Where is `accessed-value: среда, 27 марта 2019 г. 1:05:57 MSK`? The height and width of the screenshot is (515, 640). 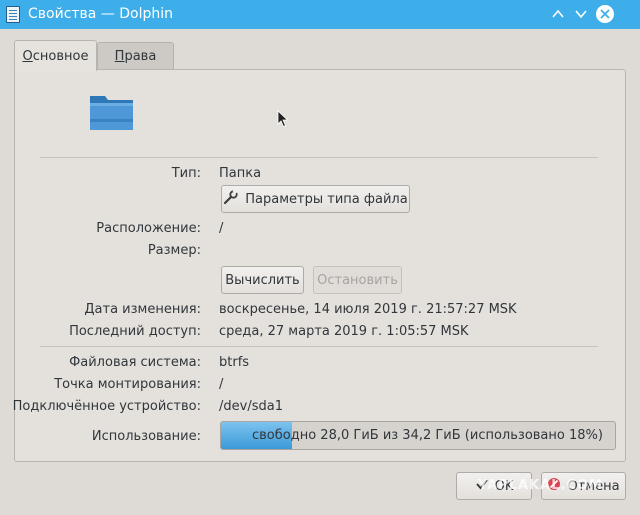
accessed-value: среда, 27 марта 2019 г. 1:05:57 MSK is located at coordinates (344, 331).